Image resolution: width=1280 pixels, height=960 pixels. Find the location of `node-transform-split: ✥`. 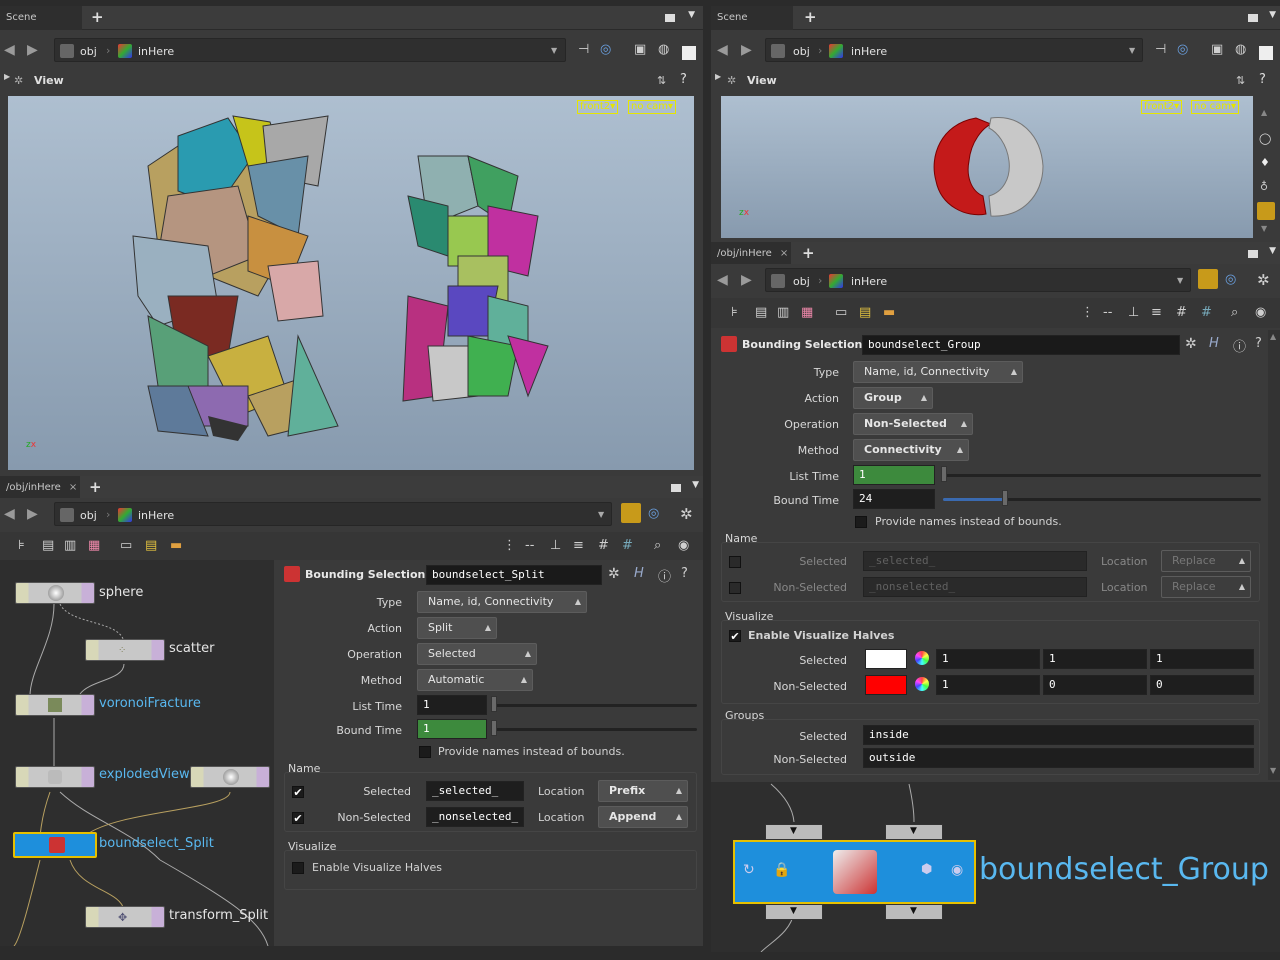

node-transform-split: ✥ is located at coordinates (125, 917).